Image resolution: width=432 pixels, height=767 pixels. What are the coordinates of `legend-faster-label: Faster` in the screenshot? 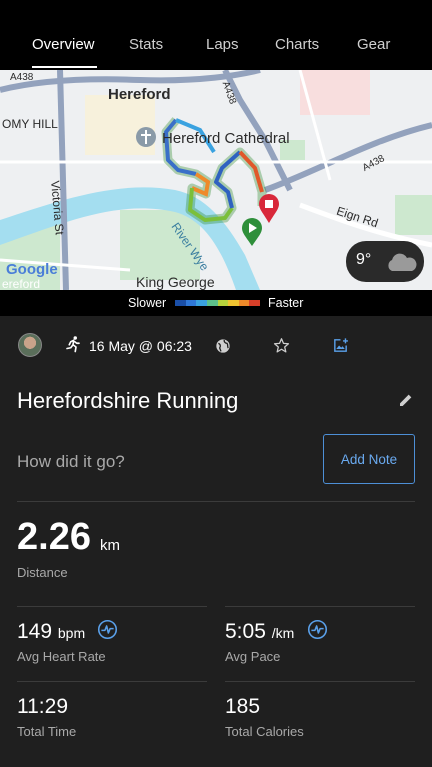 It's located at (286, 303).